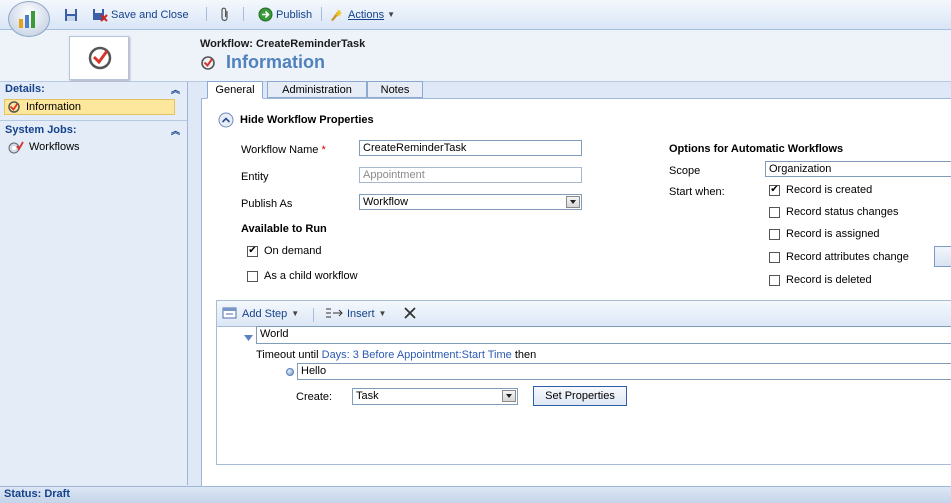  Describe the element at coordinates (265, 313) in the screenshot. I see `add-step-label: Add Step` at that location.